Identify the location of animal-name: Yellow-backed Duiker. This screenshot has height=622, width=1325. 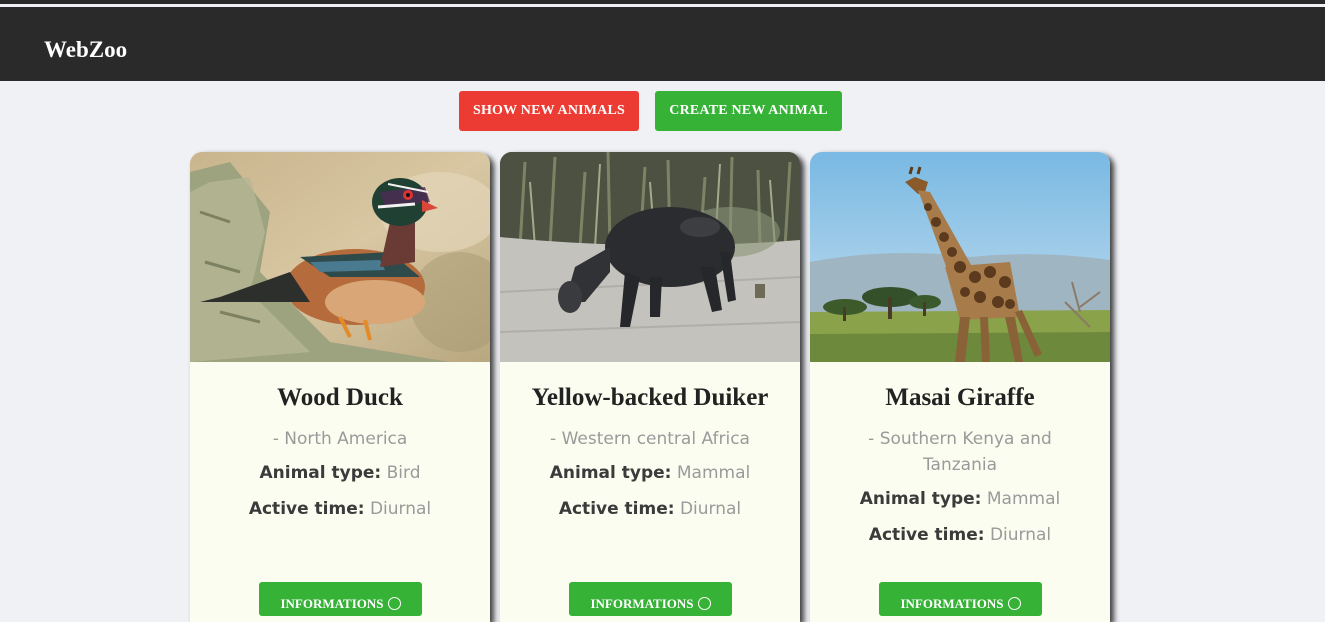
(650, 397).